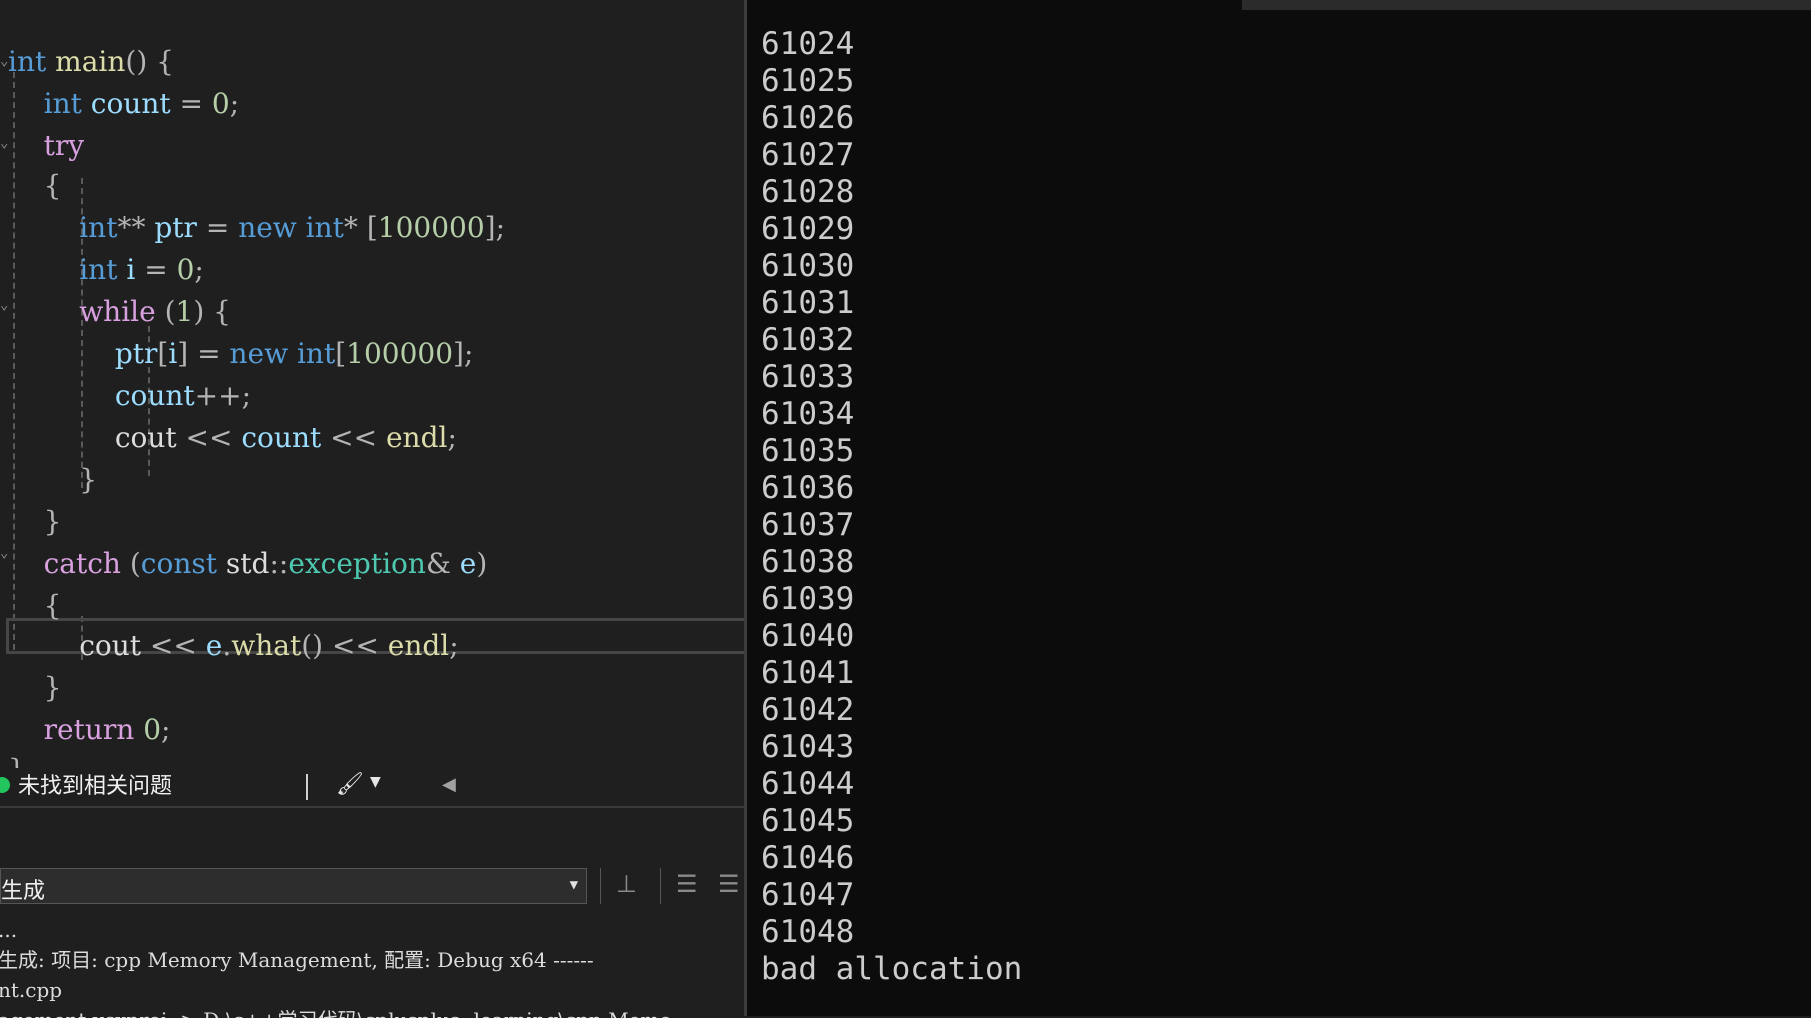 The width and height of the screenshot is (1811, 1018). What do you see at coordinates (452, 437) in the screenshot?
I see `code-token: ;` at bounding box center [452, 437].